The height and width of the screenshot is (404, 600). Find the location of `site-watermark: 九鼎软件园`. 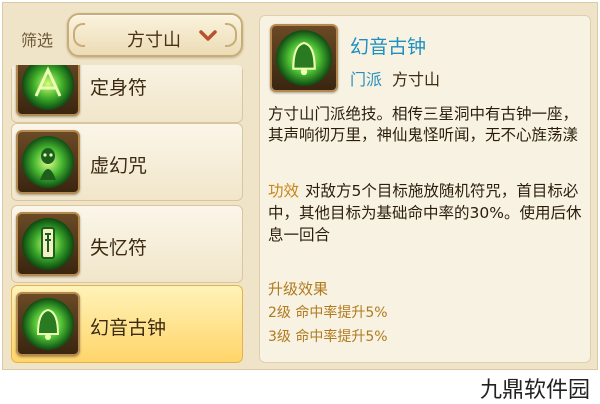

site-watermark: 九鼎软件园 is located at coordinates (534, 390).